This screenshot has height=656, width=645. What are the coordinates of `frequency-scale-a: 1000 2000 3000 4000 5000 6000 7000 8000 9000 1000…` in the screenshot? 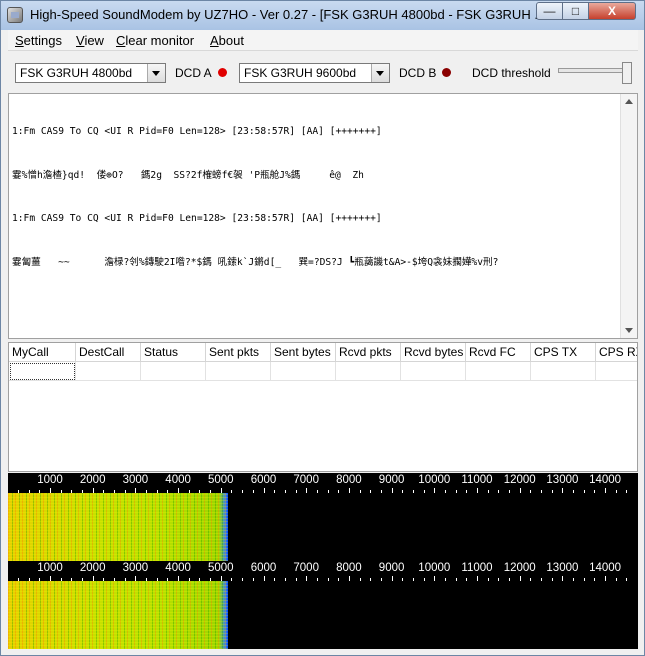 It's located at (323, 483).